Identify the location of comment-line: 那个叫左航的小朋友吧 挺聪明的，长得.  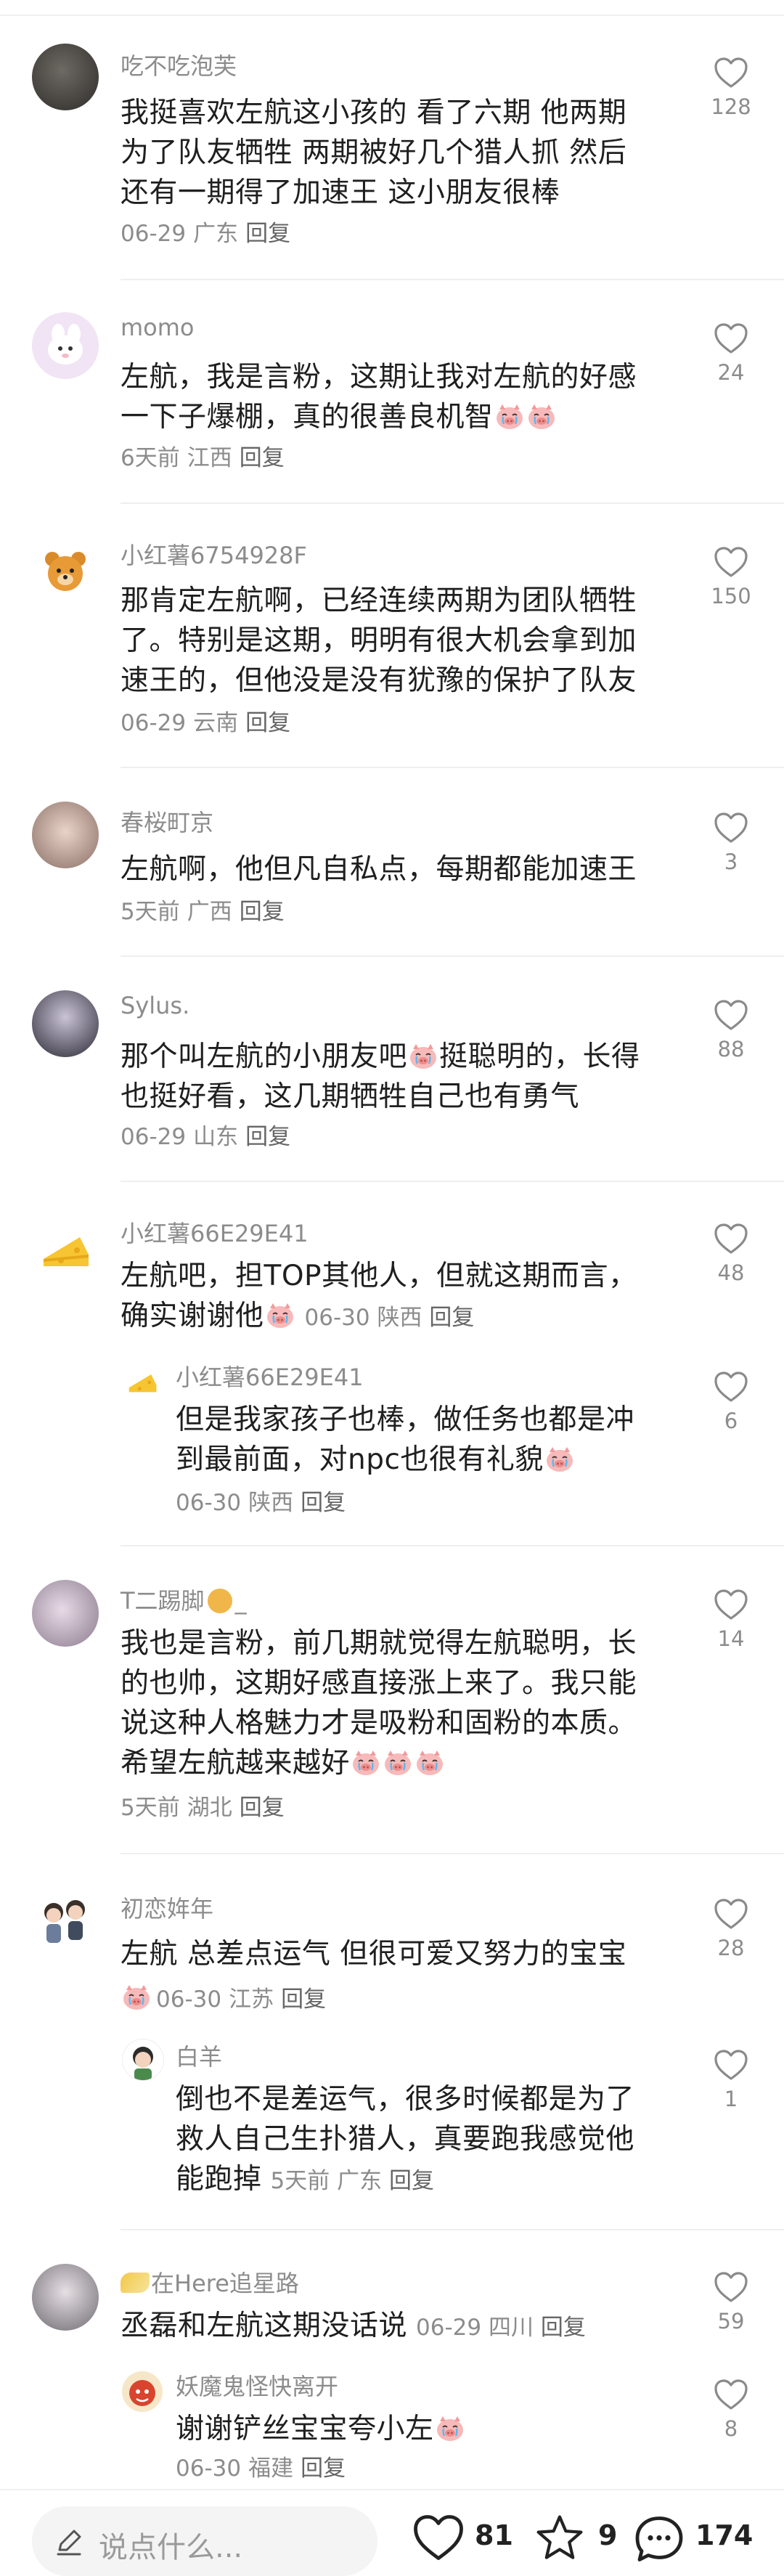
(381, 1056).